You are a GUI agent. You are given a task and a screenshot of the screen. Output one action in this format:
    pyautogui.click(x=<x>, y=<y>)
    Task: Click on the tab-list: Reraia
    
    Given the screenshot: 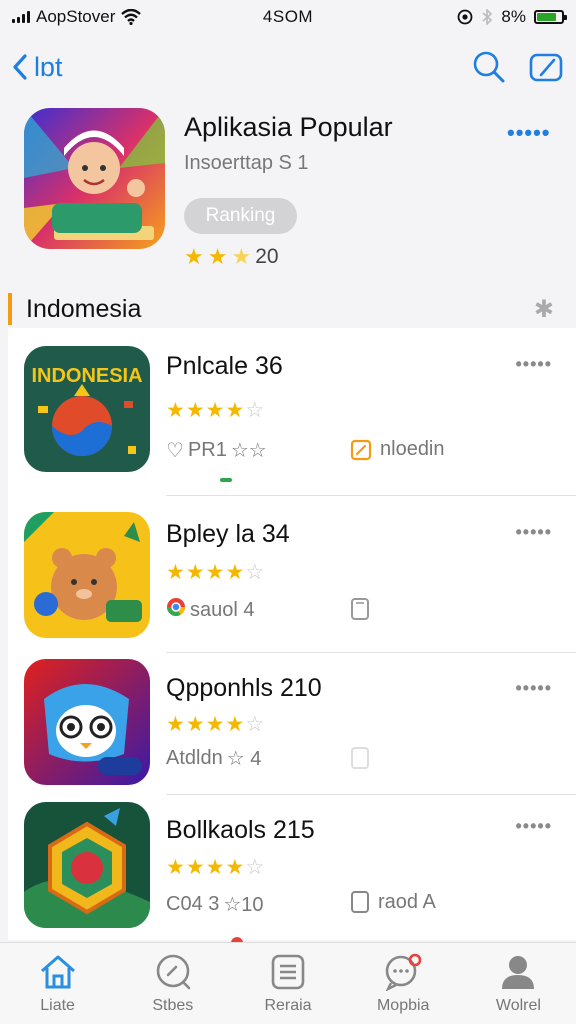 What is the action you would take?
    pyautogui.click(x=287, y=983)
    